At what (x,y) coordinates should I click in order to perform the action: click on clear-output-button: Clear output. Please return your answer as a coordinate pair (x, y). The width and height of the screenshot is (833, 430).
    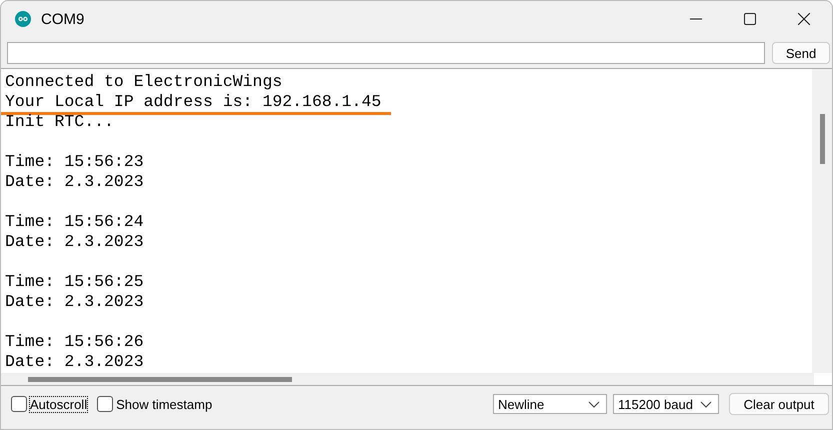
    Looking at the image, I should click on (779, 404).